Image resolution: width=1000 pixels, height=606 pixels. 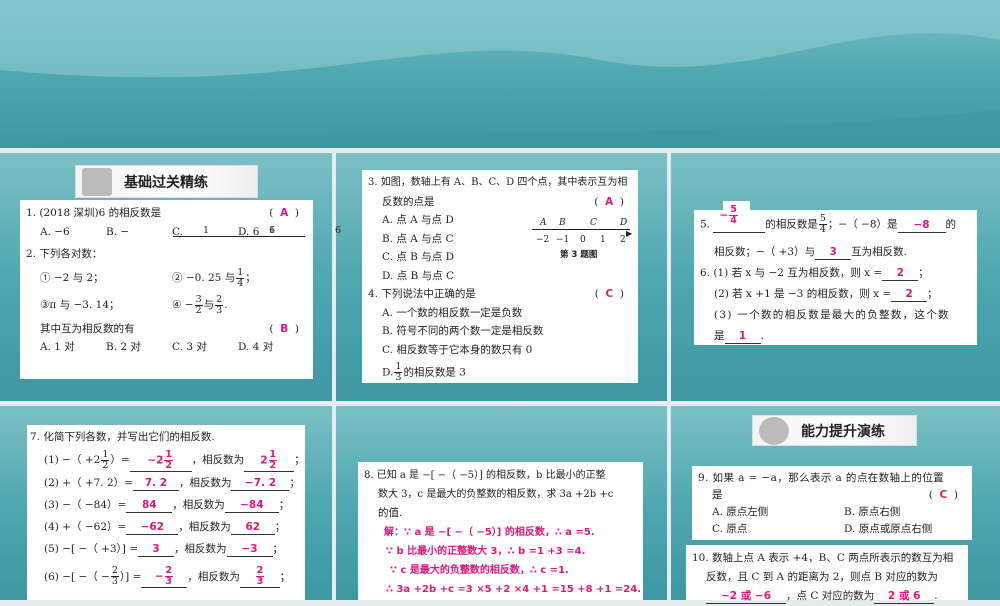 I want to click on q5-blank-1: −5 4, so click(x=739, y=218).